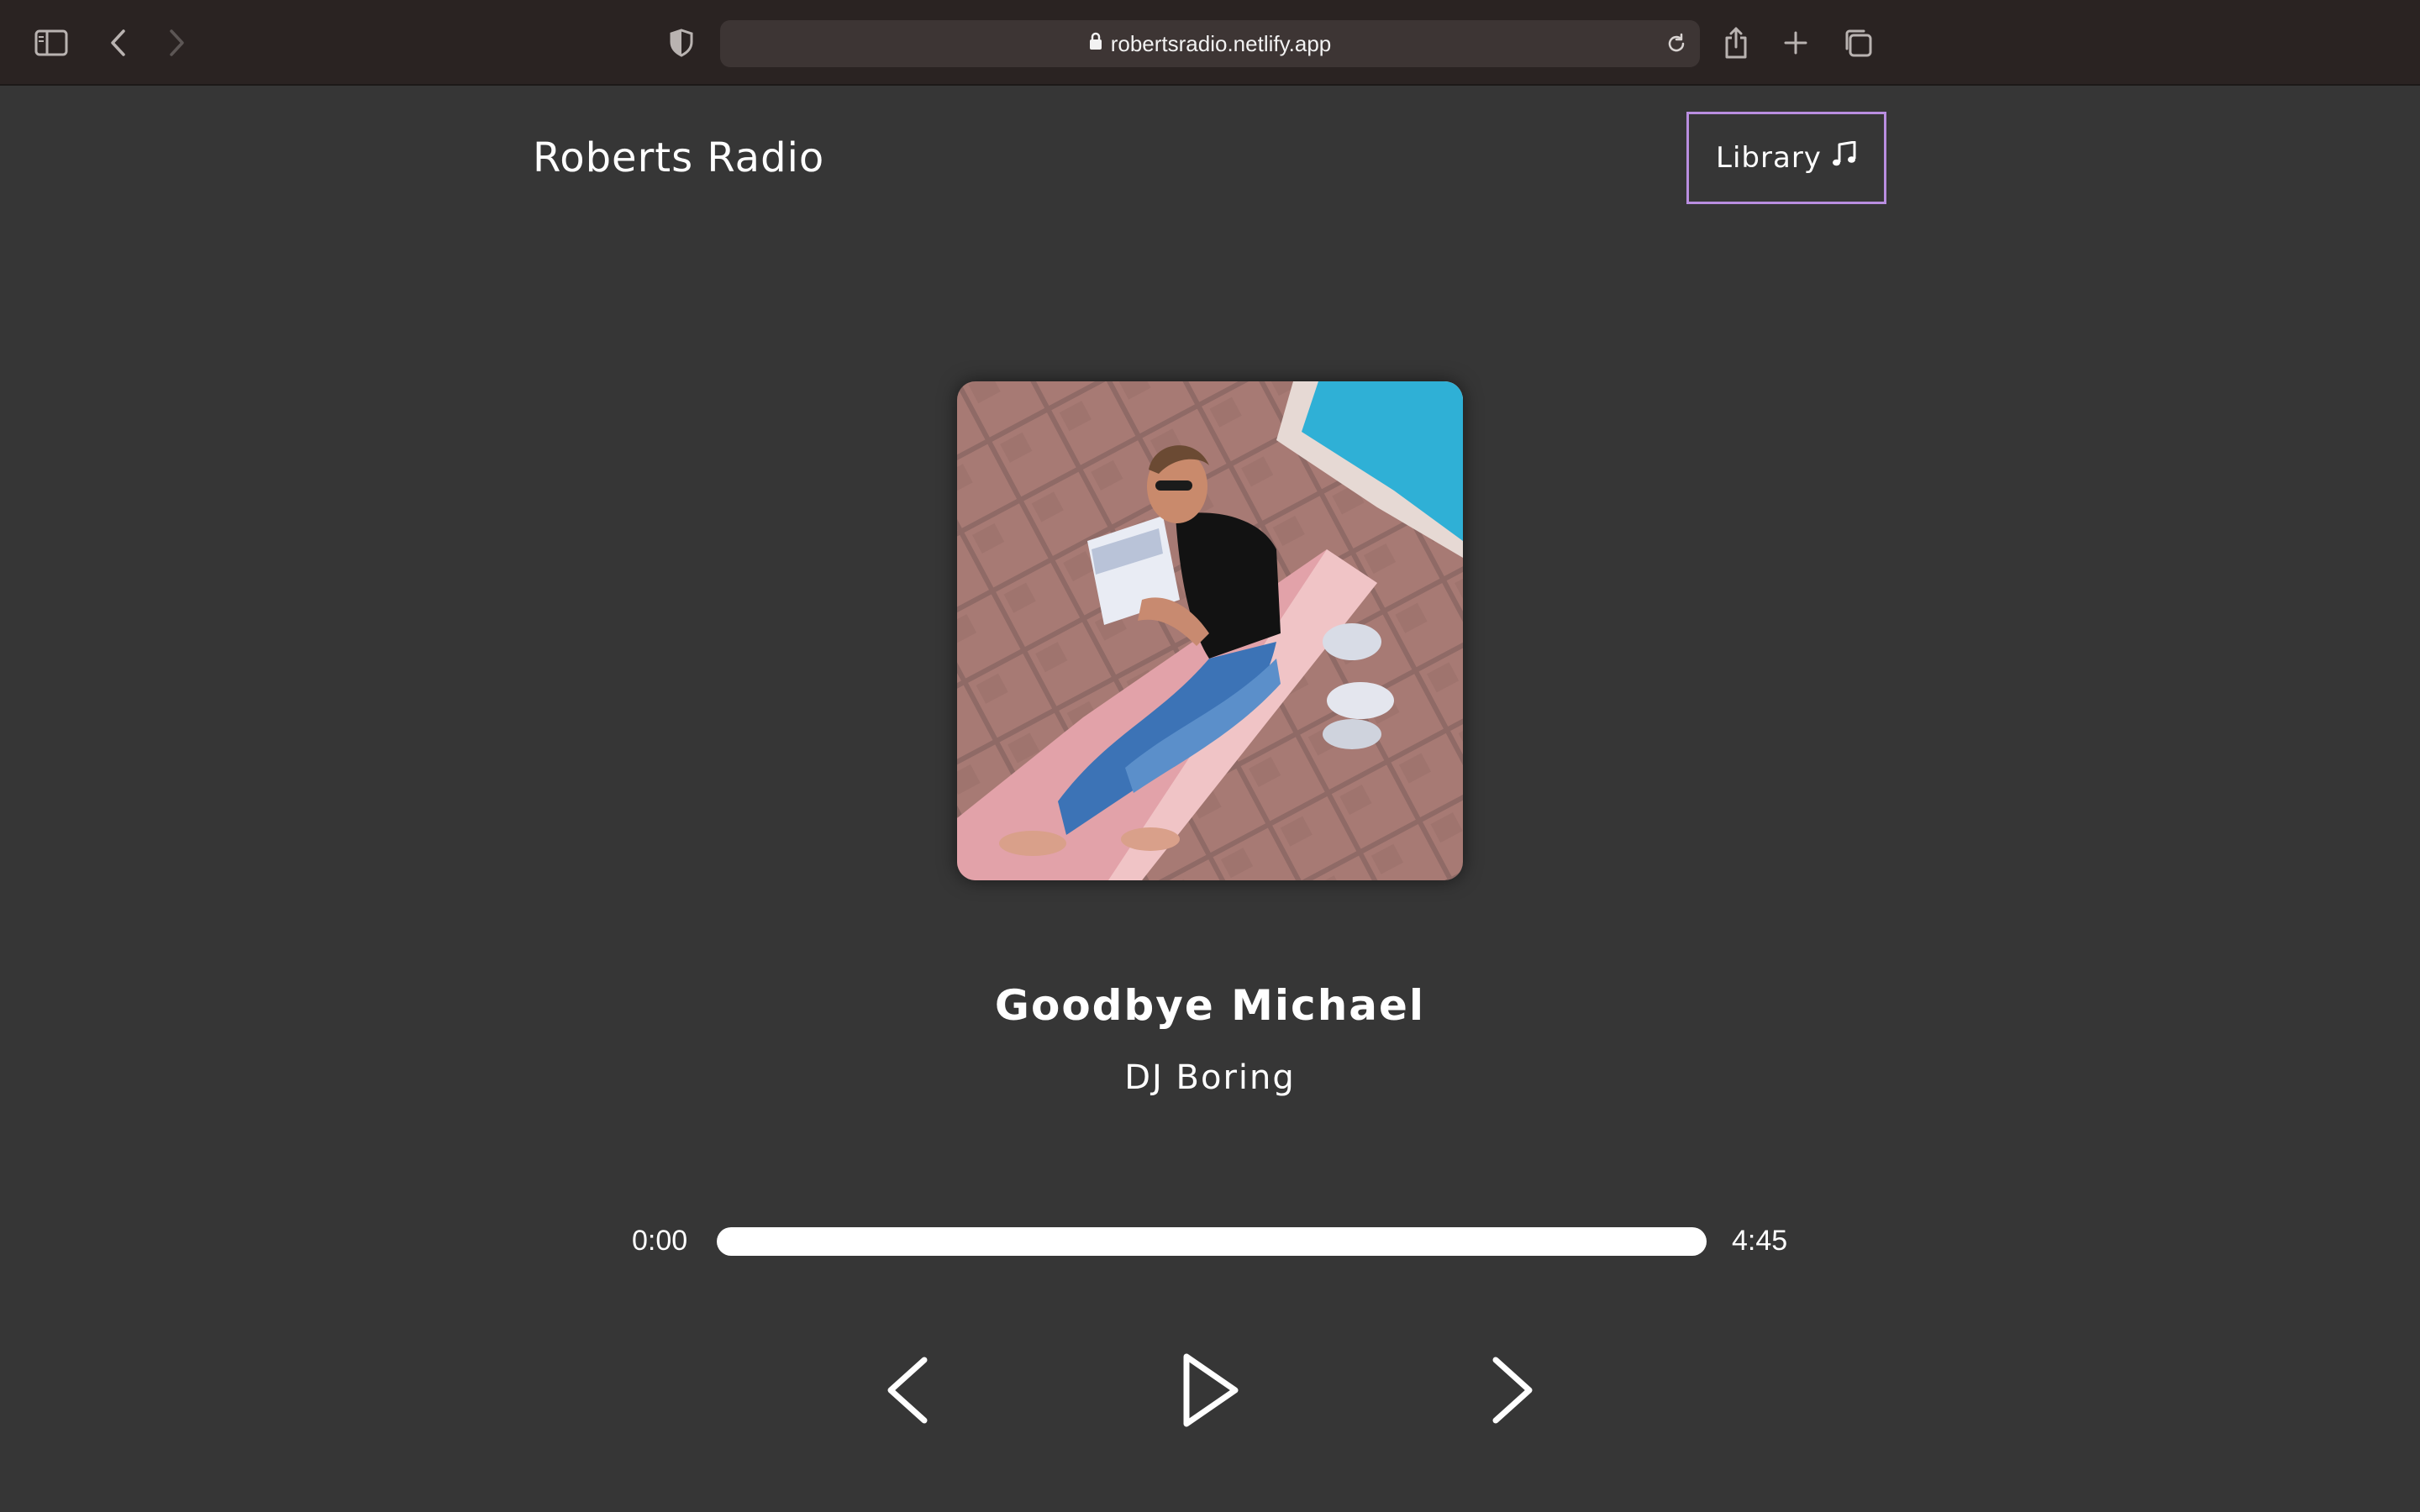 The image size is (2420, 1512). What do you see at coordinates (1858, 43) in the screenshot?
I see `tab-overview-icon` at bounding box center [1858, 43].